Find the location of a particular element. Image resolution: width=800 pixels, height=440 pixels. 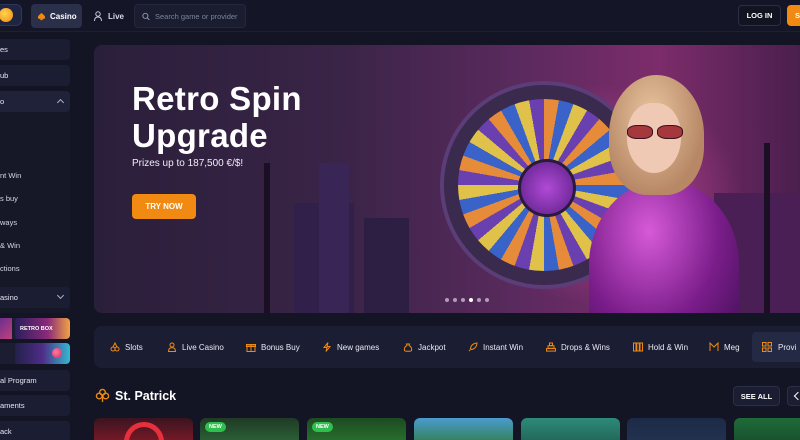

search-box is located at coordinates (190, 16).